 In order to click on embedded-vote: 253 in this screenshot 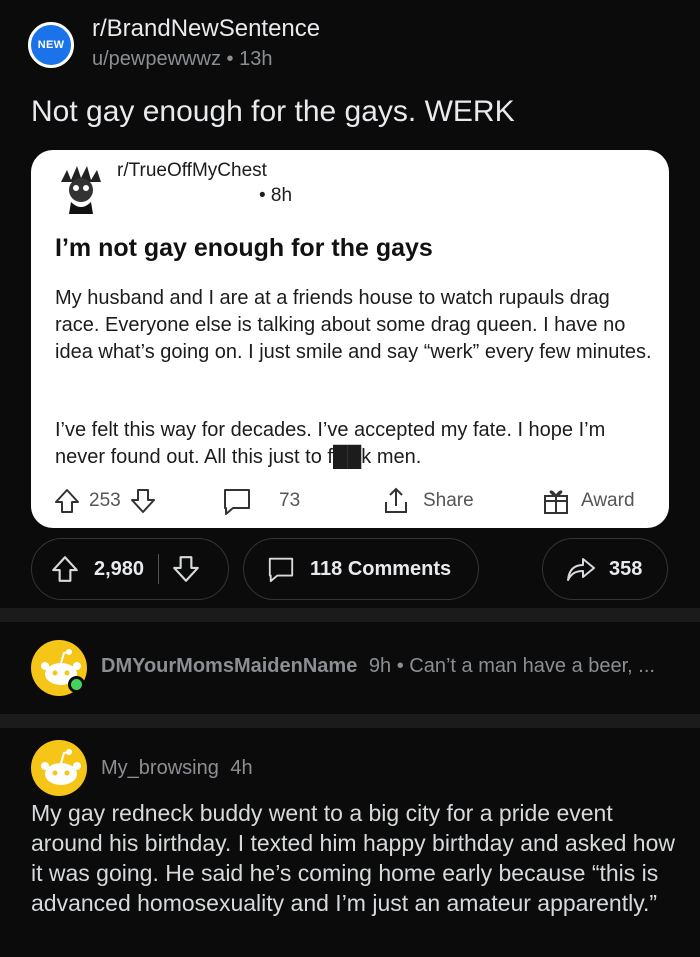, I will do `click(105, 501)`.